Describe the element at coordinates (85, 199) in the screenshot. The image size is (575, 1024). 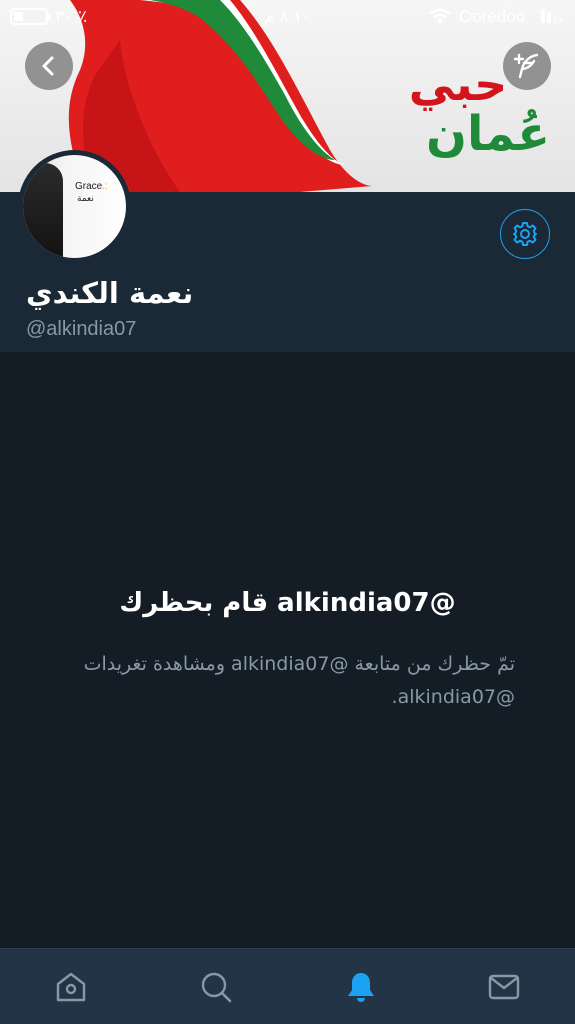
I see `avatar-word-ar: نعمة` at that location.